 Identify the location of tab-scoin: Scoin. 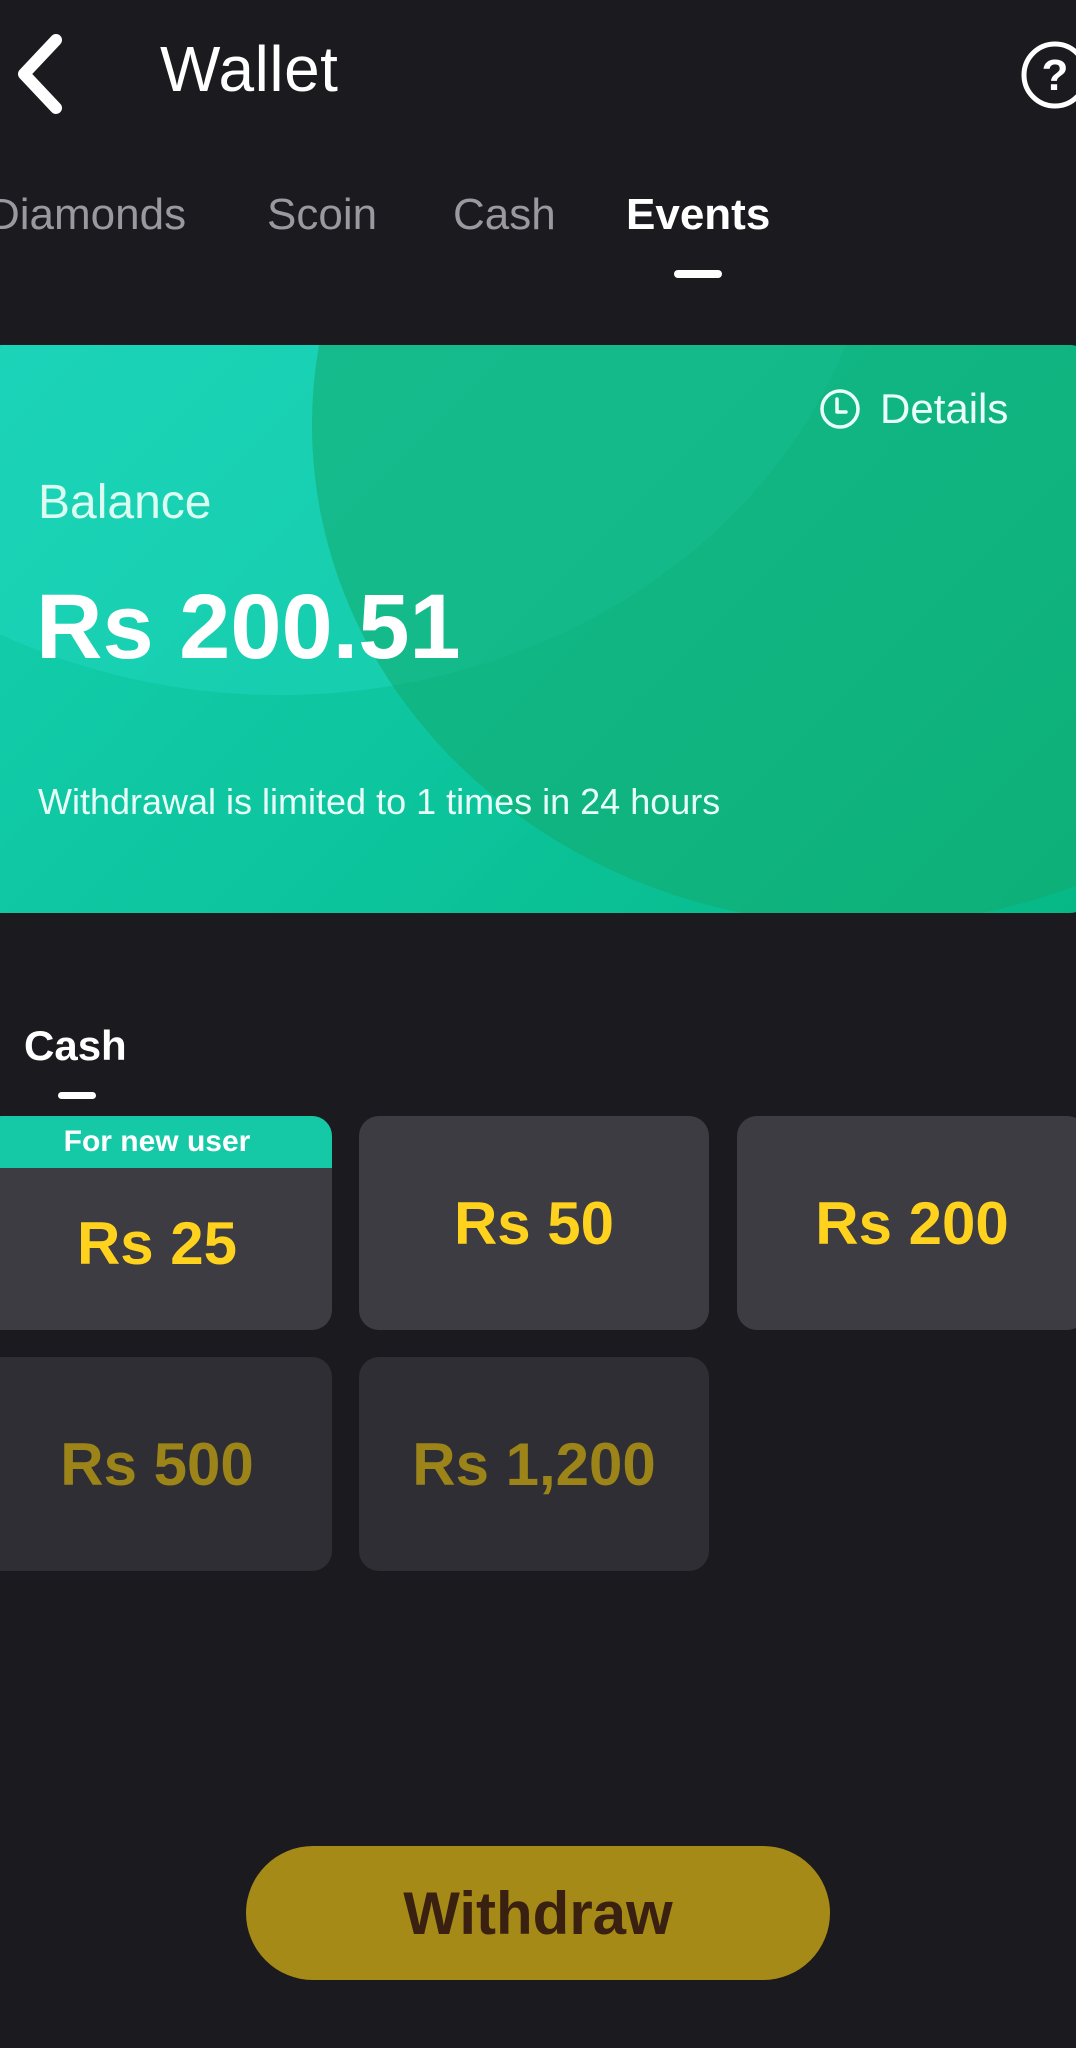
(322, 215).